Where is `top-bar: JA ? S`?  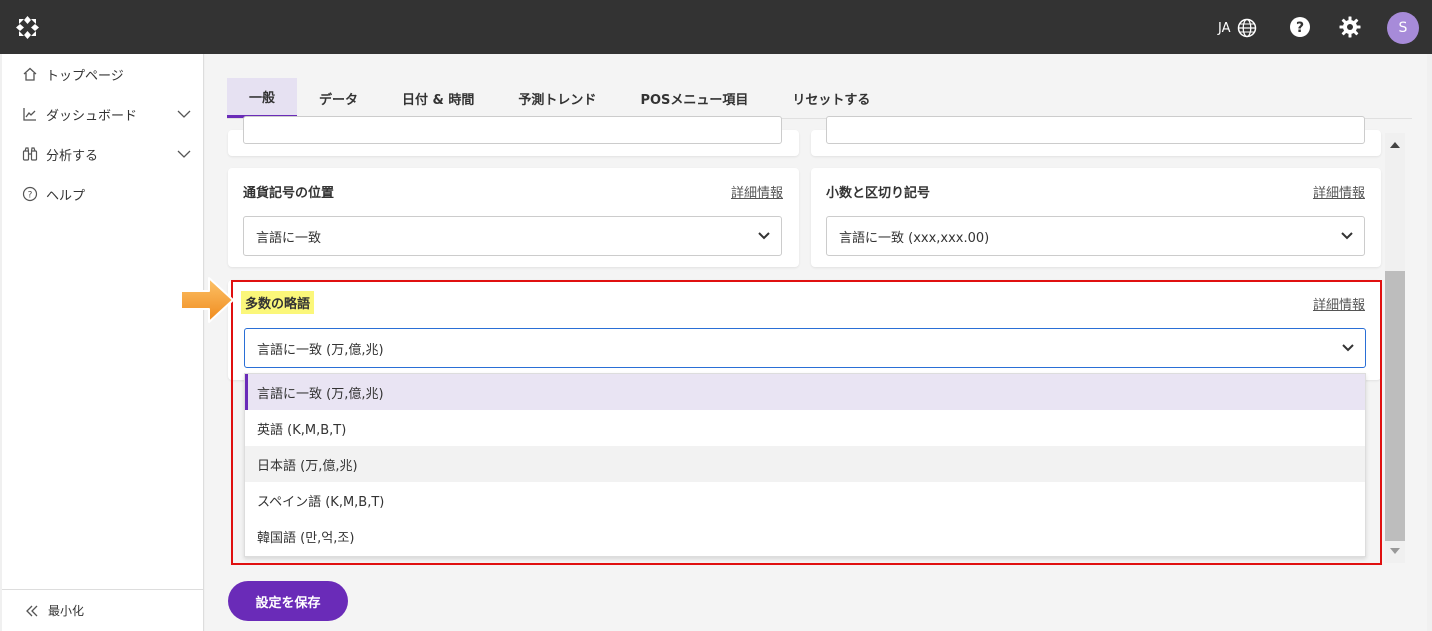 top-bar: JA ? S is located at coordinates (716, 27).